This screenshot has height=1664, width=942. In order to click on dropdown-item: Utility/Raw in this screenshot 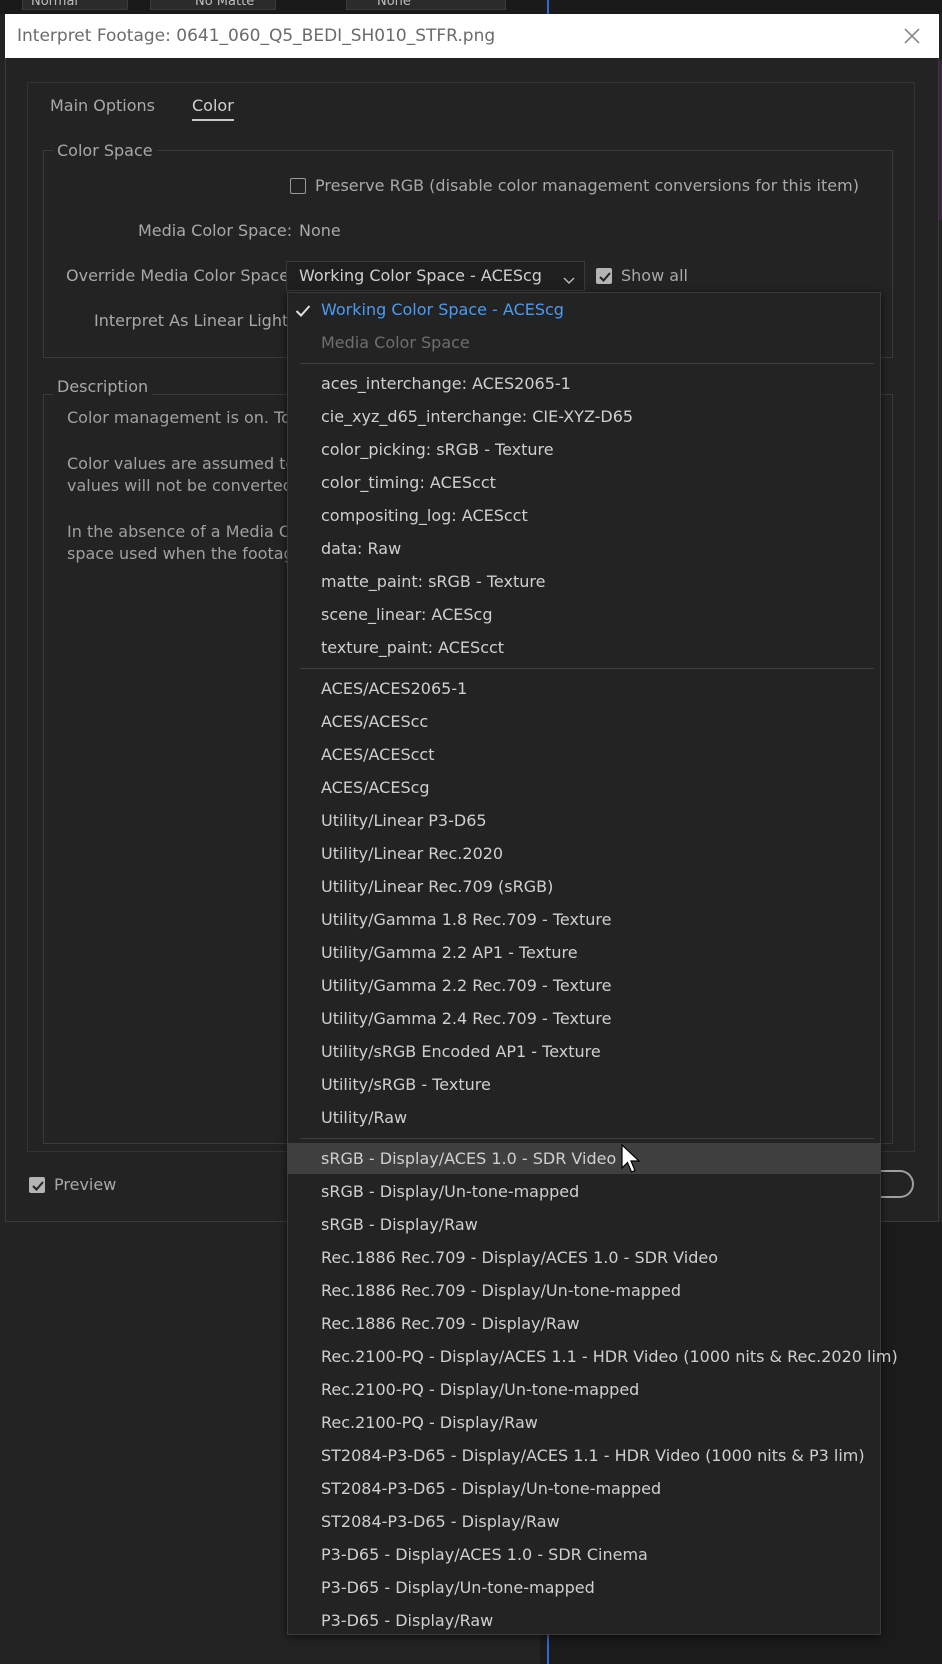, I will do `click(584, 1117)`.